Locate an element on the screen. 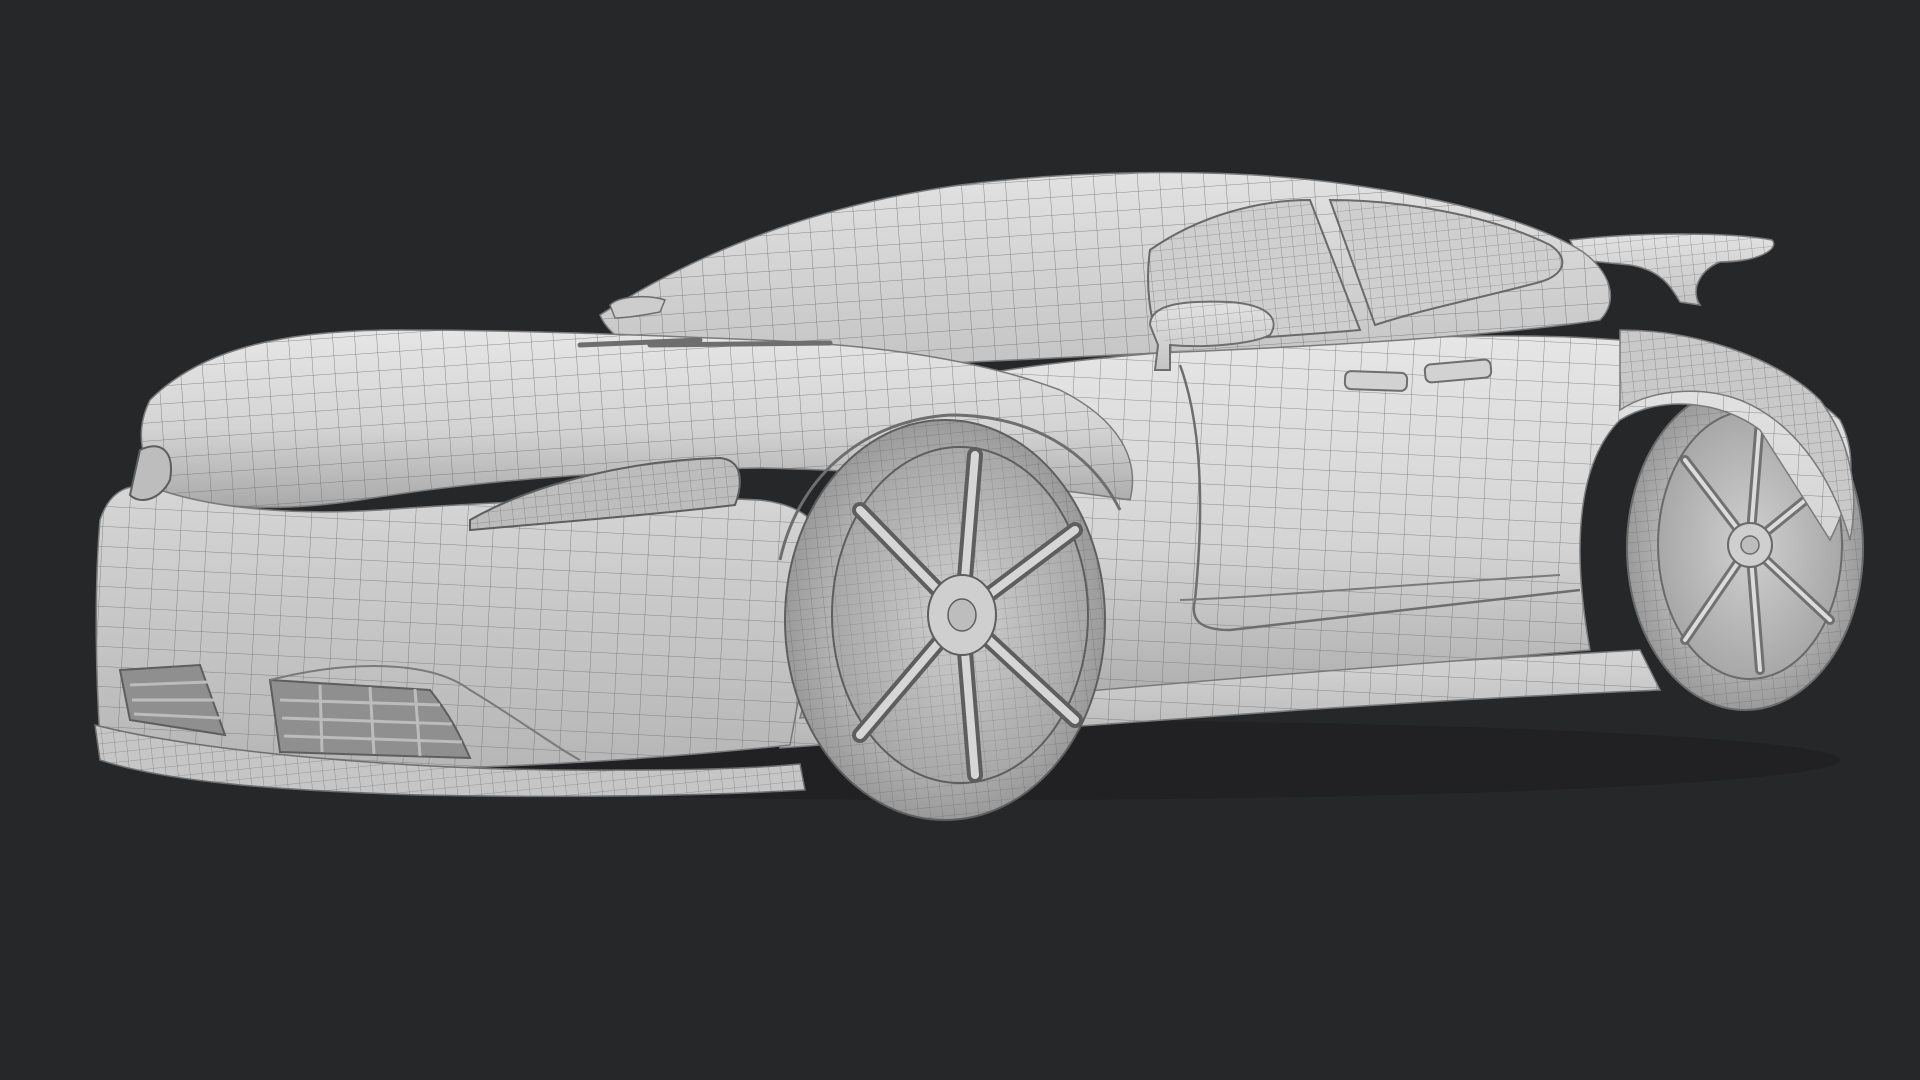  door-handle-front is located at coordinates (1376, 381).